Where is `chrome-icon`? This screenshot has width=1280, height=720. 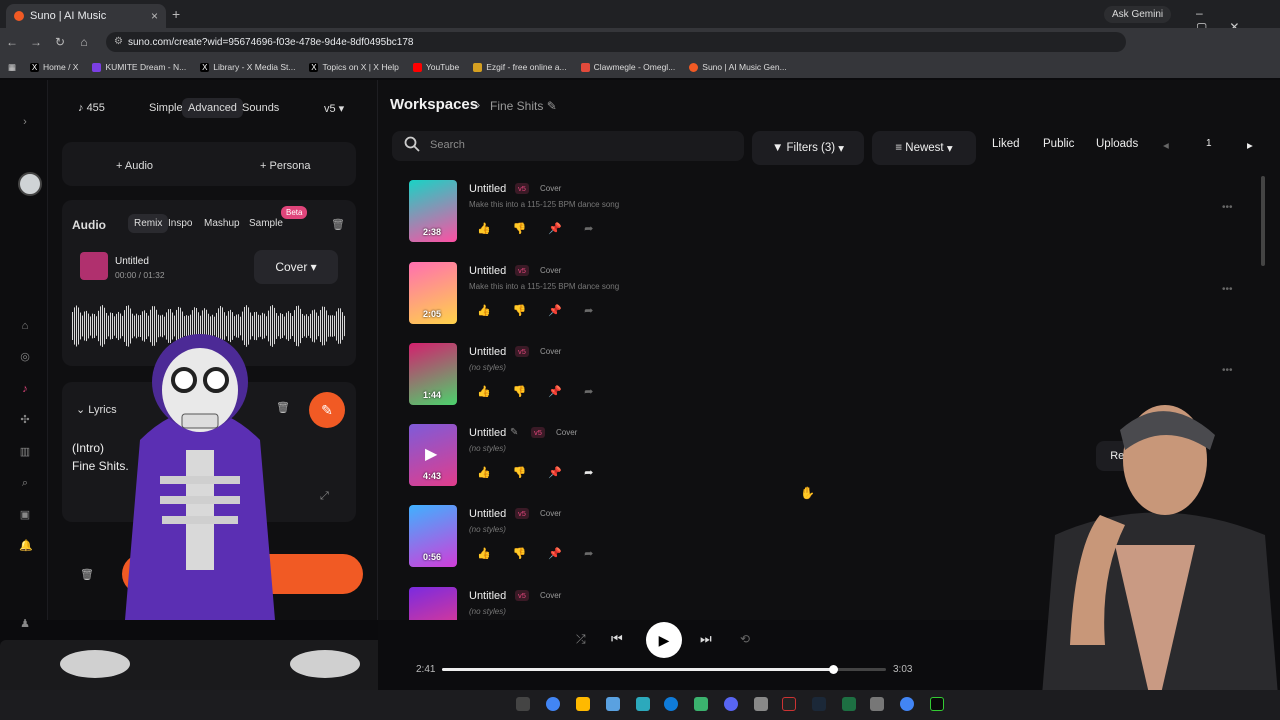 chrome-icon is located at coordinates (553, 704).